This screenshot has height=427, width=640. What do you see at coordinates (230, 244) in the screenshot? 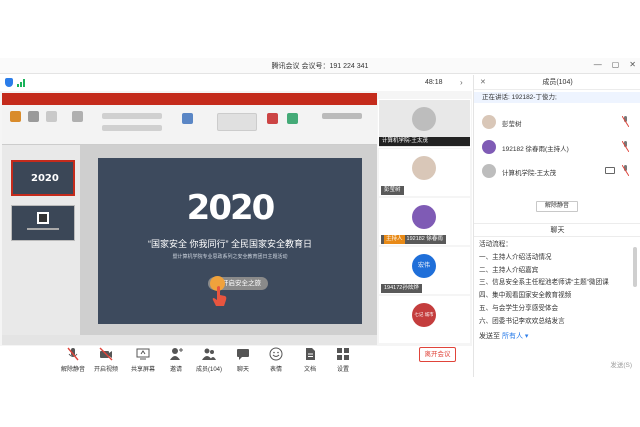
I see `slide-headline: “国家安全 你我同行” 全民国家安全教育日` at bounding box center [230, 244].